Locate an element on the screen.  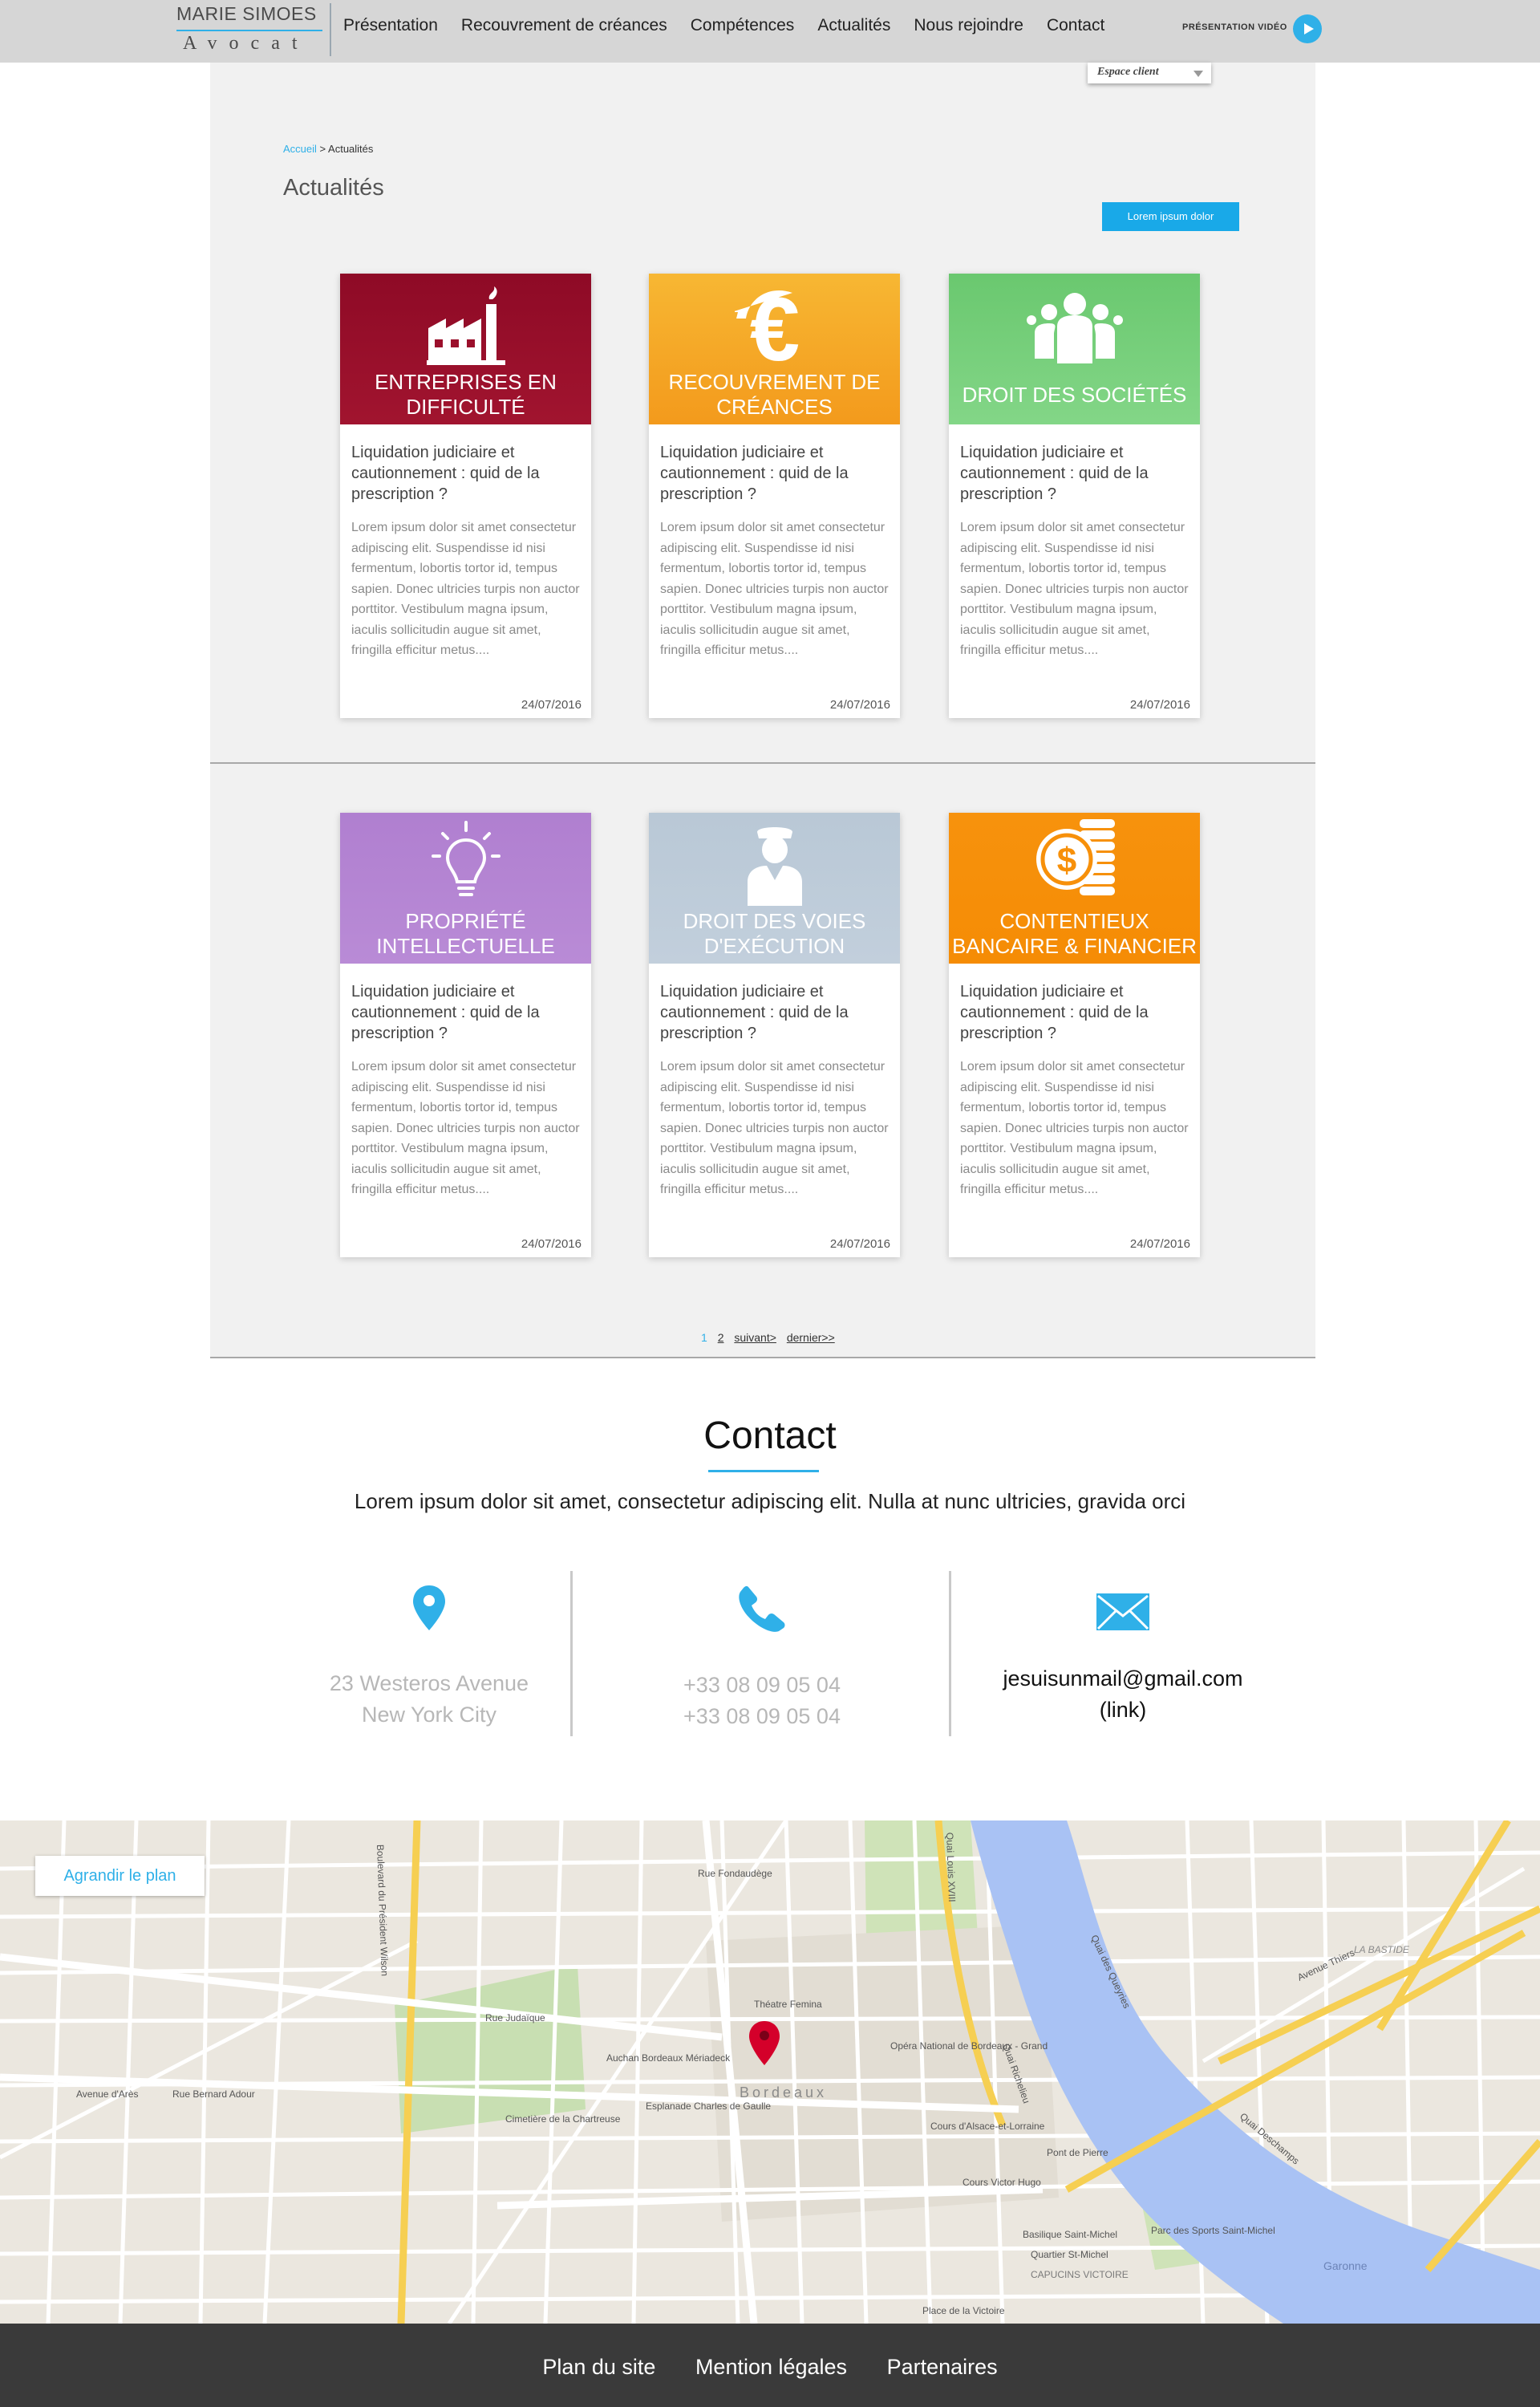
map-label: Garonne is located at coordinates (1345, 2265).